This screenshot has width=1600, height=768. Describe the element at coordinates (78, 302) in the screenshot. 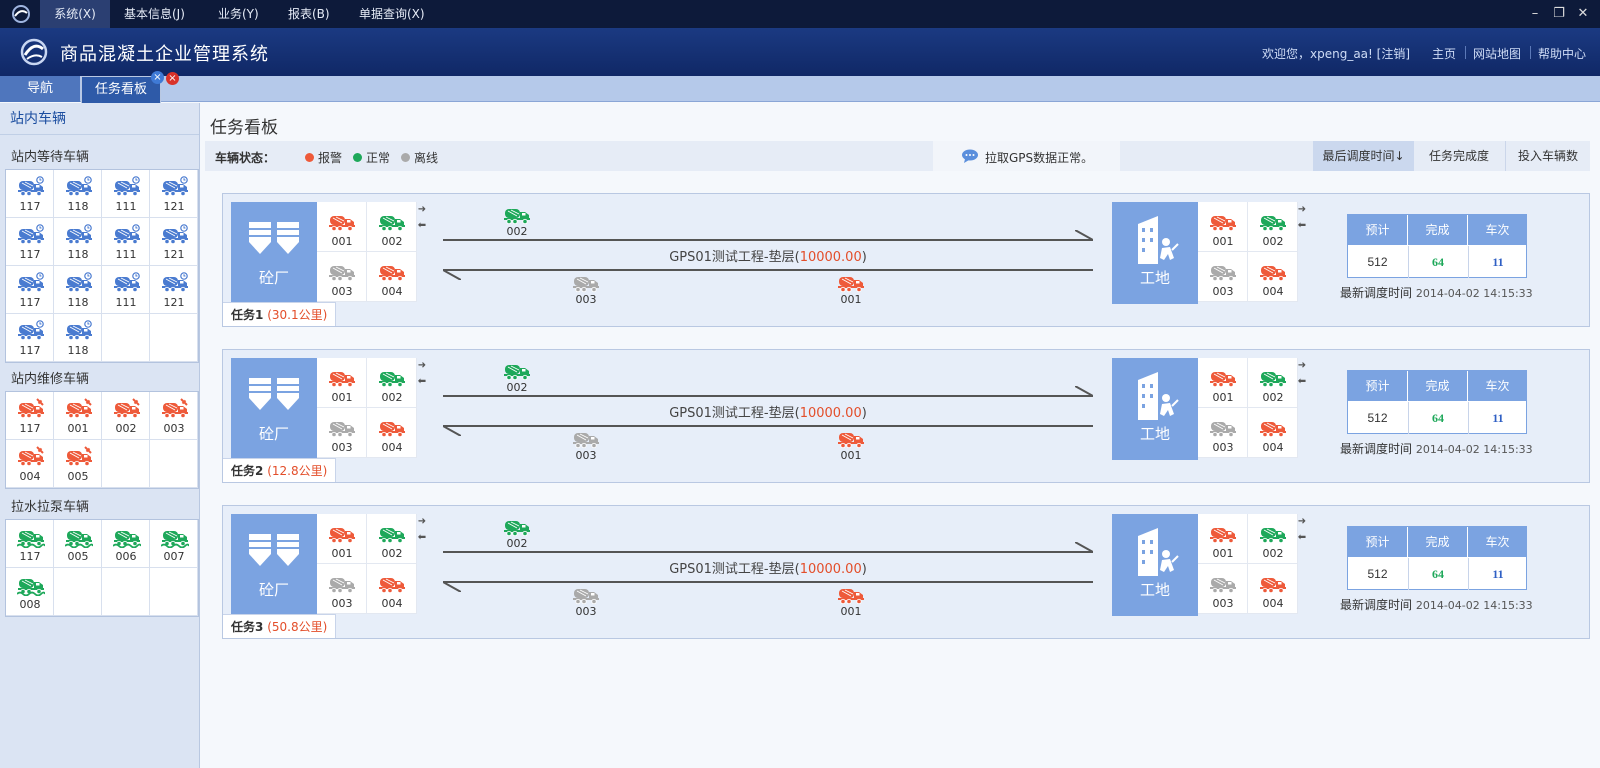

I see `vehicle-id: 118` at that location.